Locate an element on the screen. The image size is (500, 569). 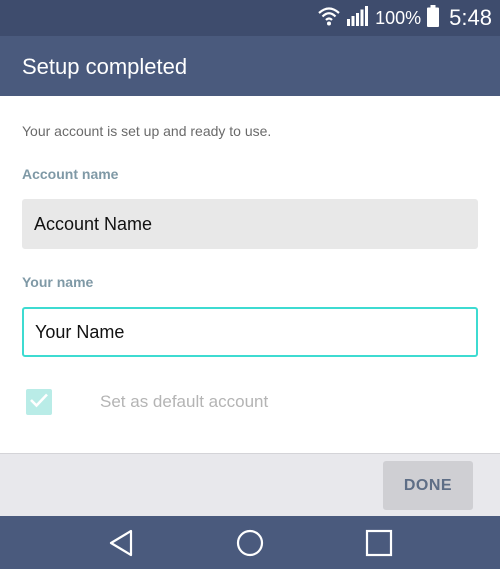
status-icons: 100% 5:48 is located at coordinates (404, 18).